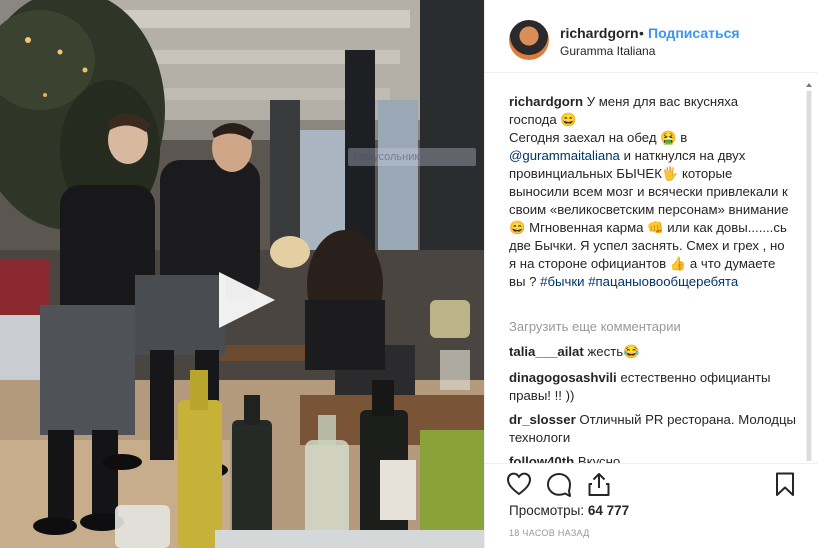 Image resolution: width=818 pixels, height=548 pixels. Describe the element at coordinates (549, 533) in the screenshot. I see `post-timestamp: 18 ЧАСОВ НАЗАД` at that location.